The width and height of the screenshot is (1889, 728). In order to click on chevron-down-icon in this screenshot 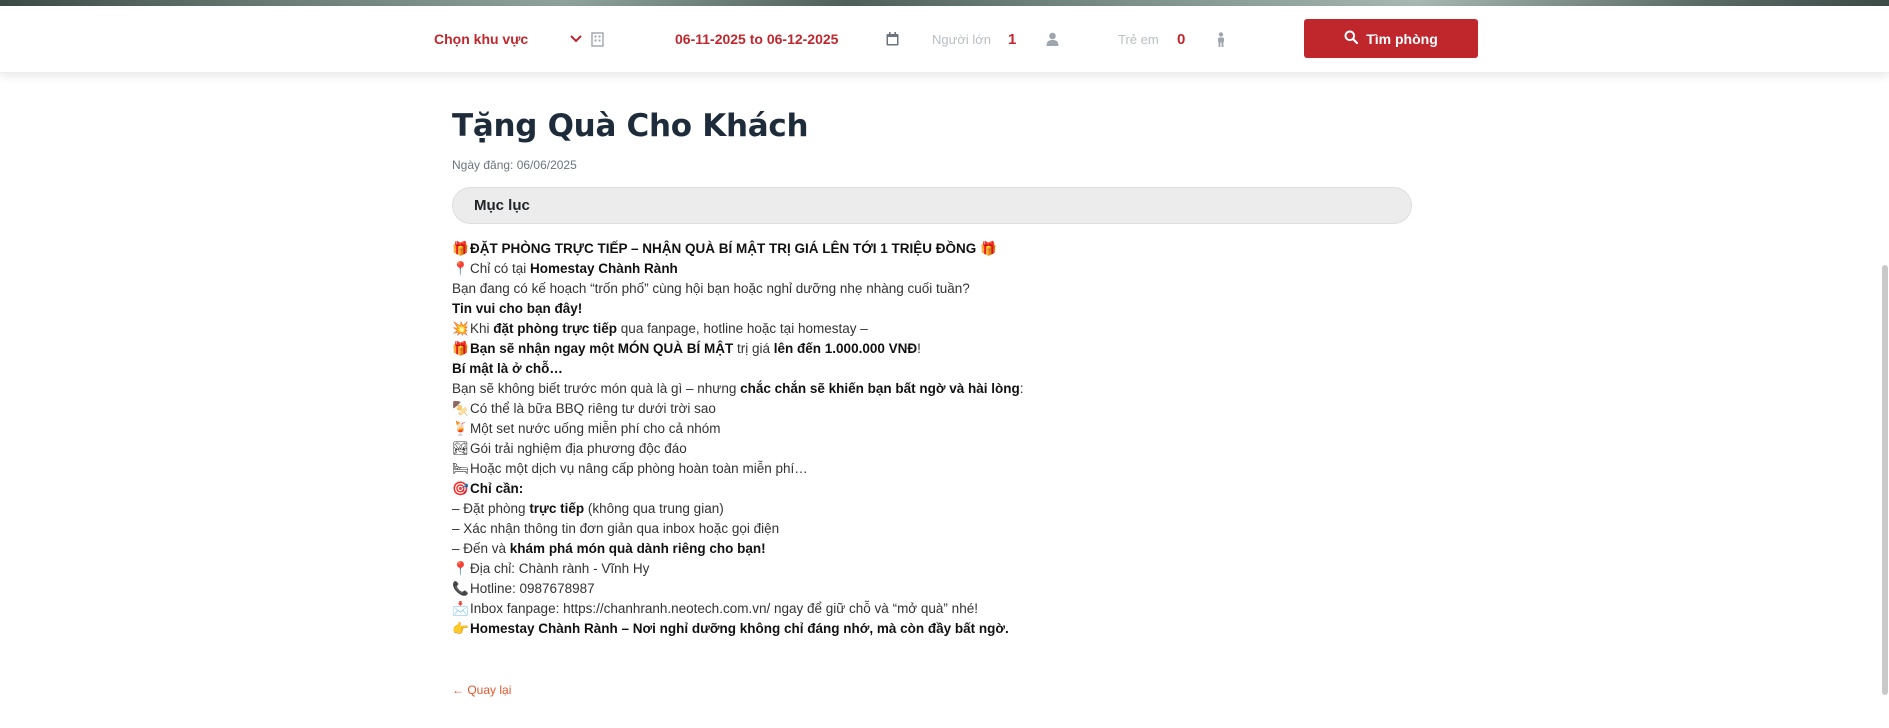, I will do `click(576, 39)`.